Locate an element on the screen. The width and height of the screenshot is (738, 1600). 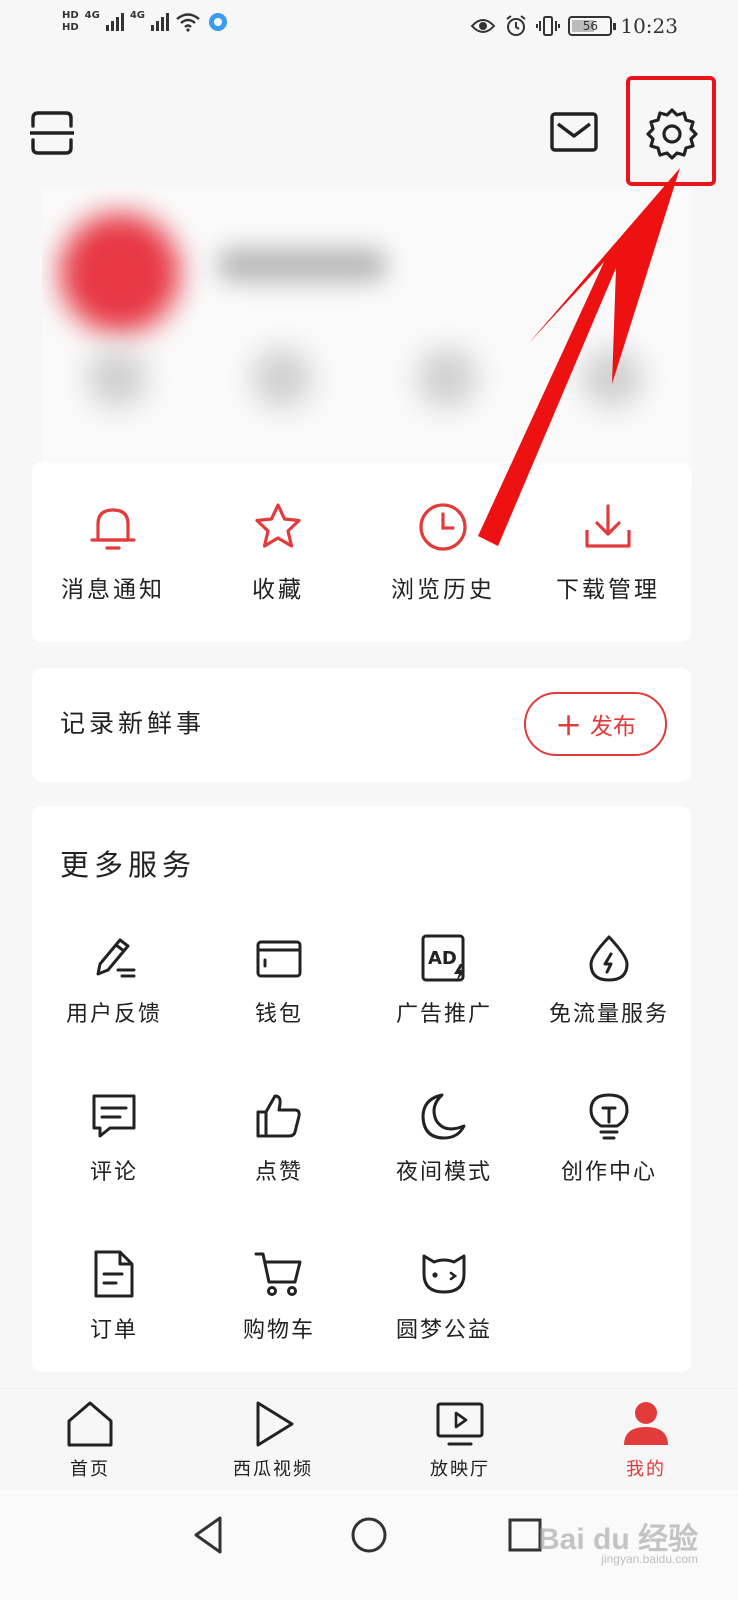
clock-icon is located at coordinates (443, 527).